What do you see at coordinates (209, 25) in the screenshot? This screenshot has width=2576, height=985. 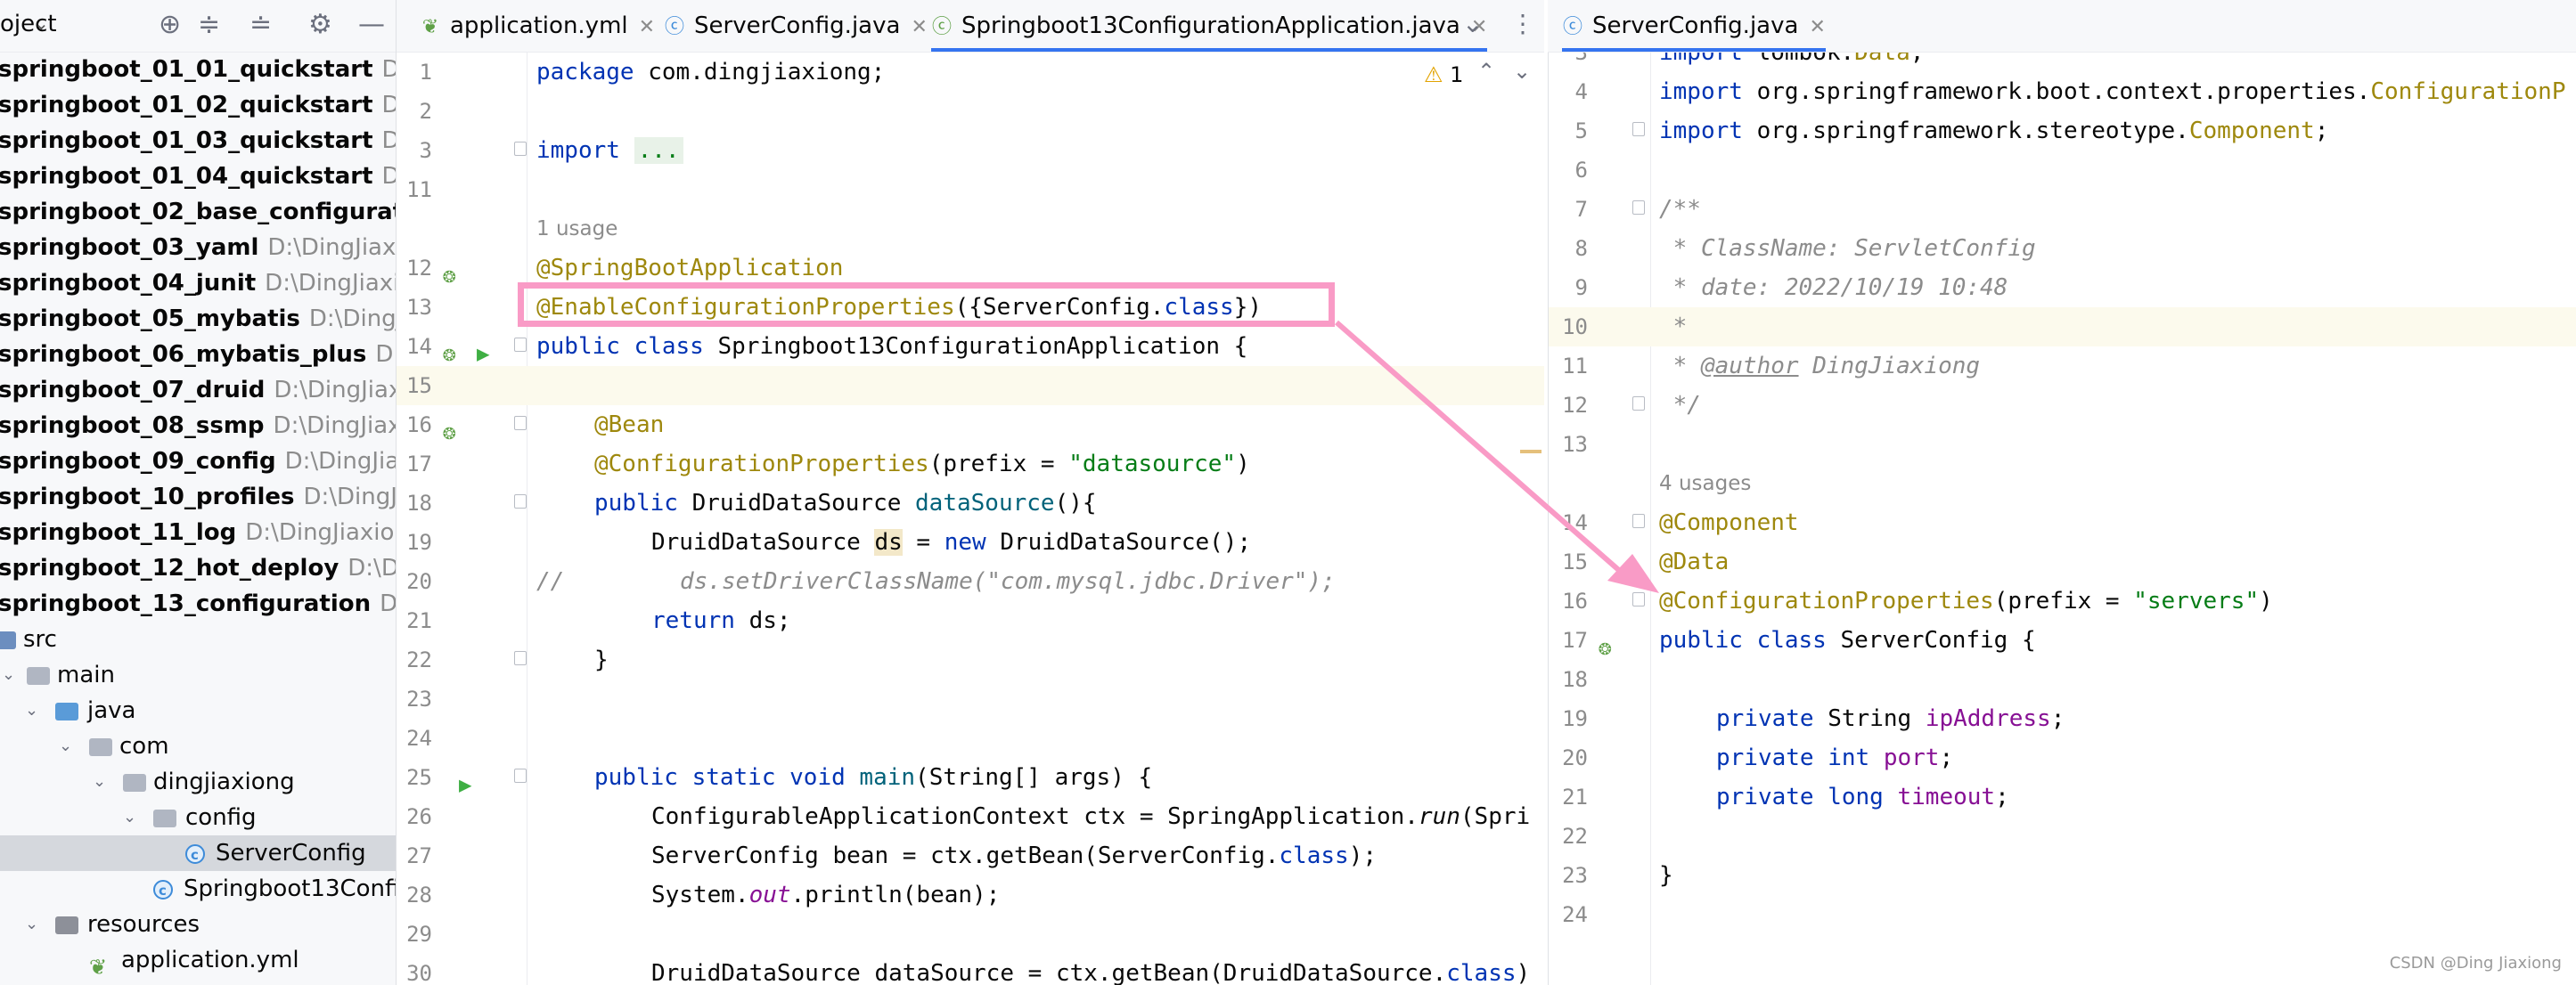 I see `expand-all-icon: ≑` at bounding box center [209, 25].